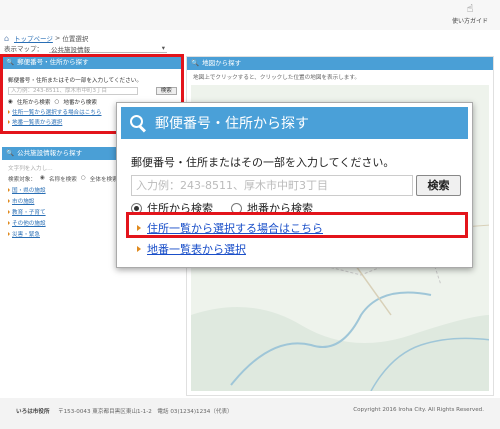 The height and width of the screenshot is (429, 500). I want to click on popup-title: 郵便番号・住所から探す, so click(232, 124).